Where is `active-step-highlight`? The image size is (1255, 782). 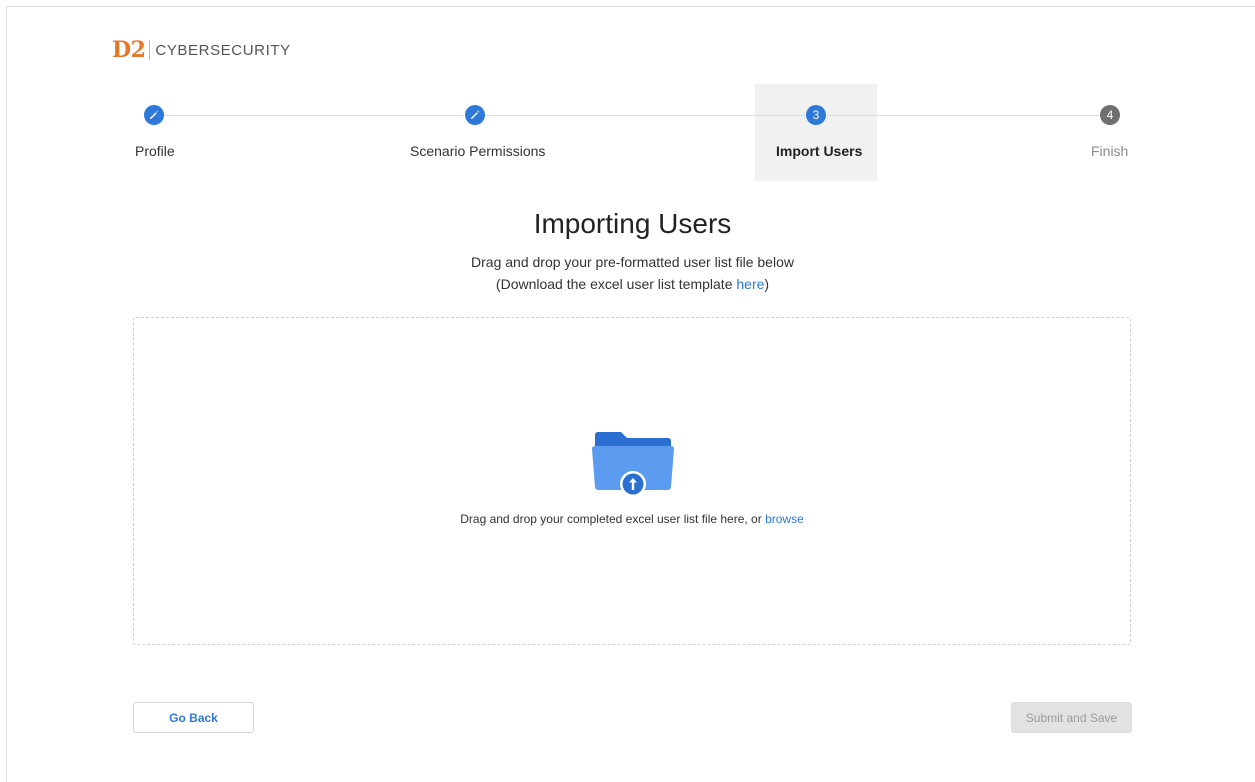
active-step-highlight is located at coordinates (816, 132).